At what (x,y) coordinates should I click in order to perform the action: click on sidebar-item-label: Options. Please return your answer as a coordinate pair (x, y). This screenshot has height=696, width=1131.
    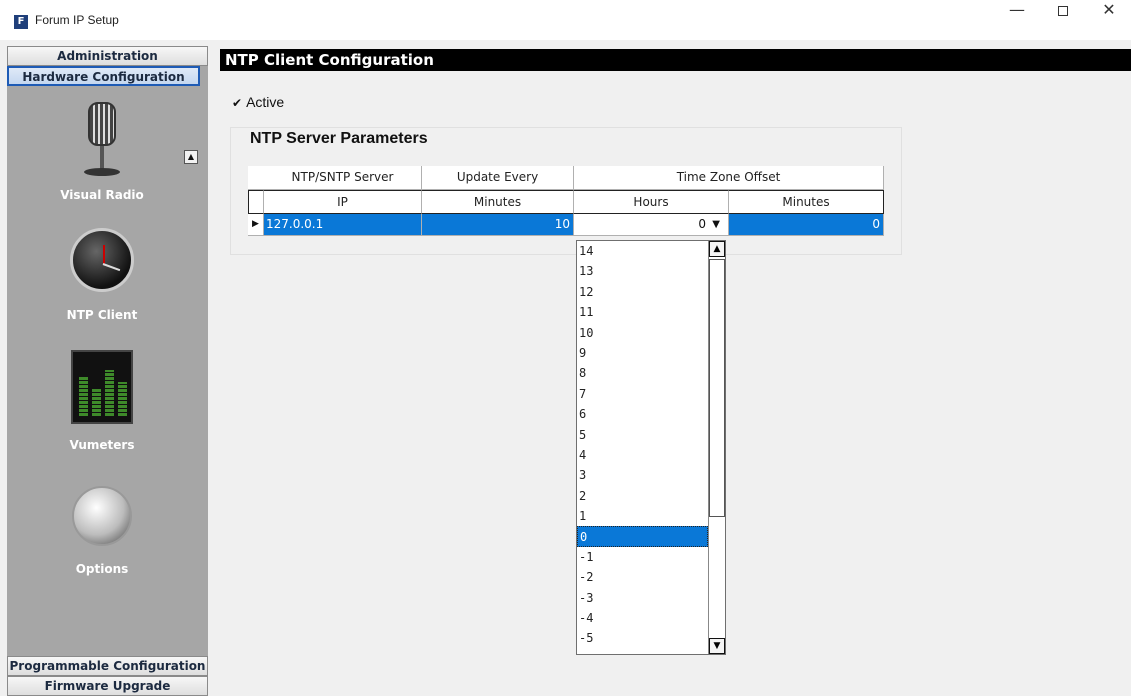
    Looking at the image, I should click on (102, 569).